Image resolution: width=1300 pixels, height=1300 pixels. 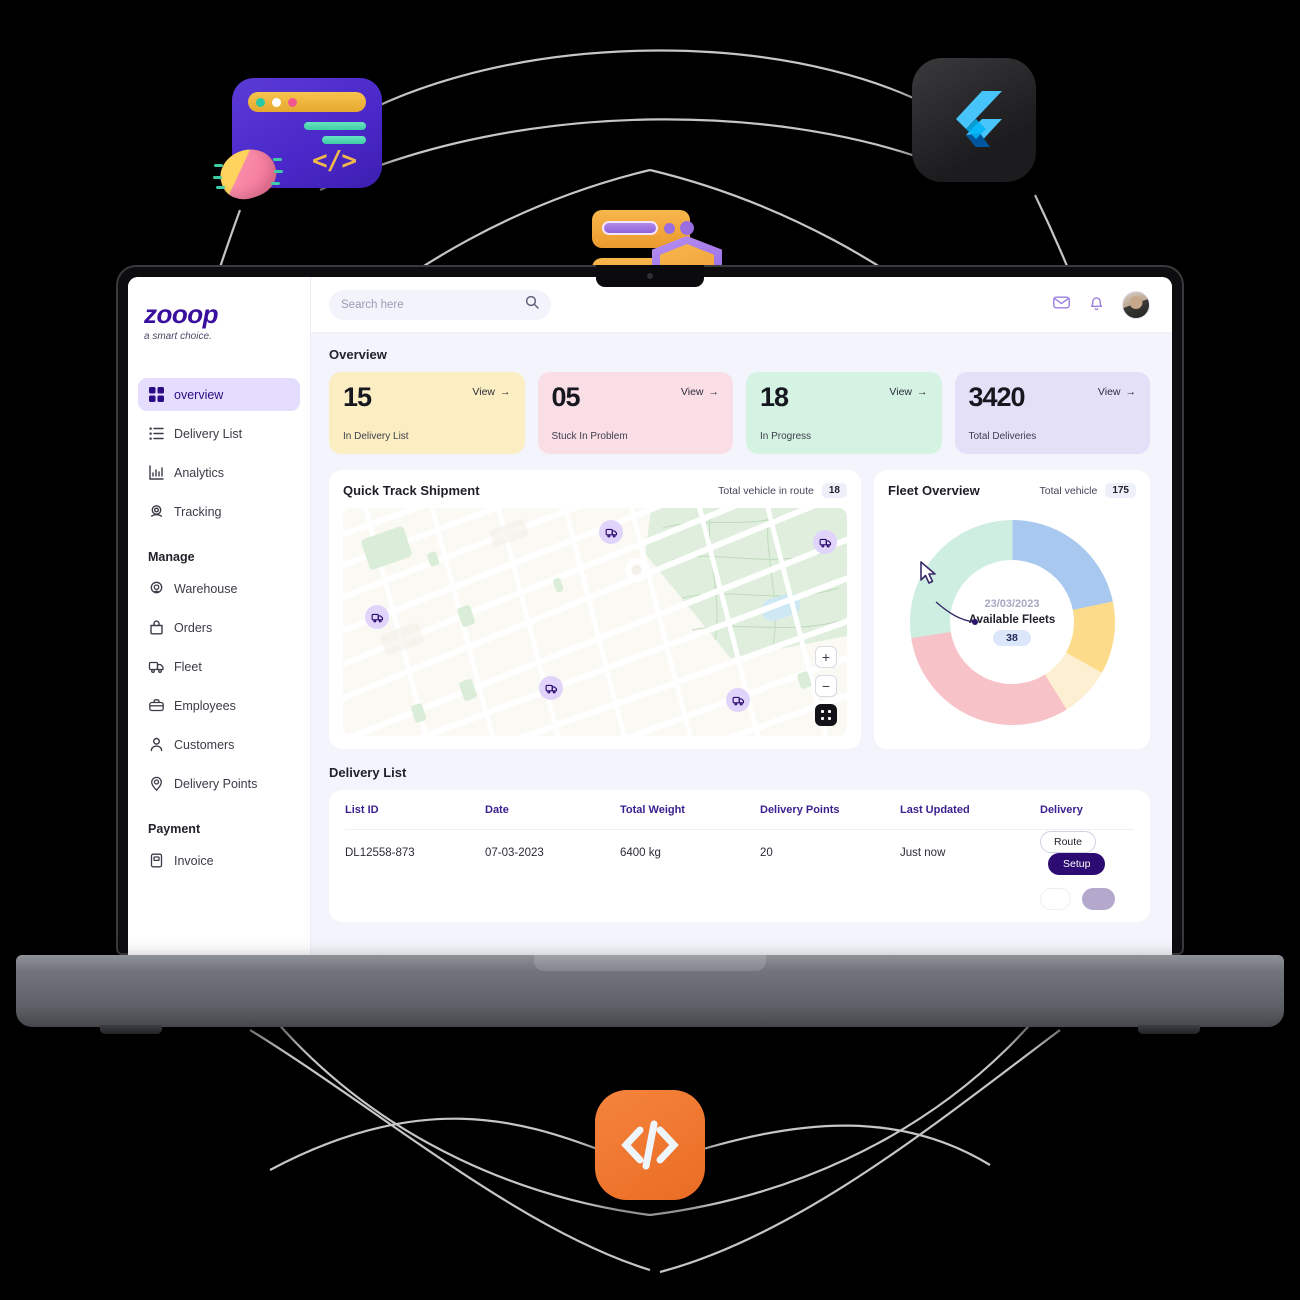 I want to click on bag-icon, so click(x=156, y=627).